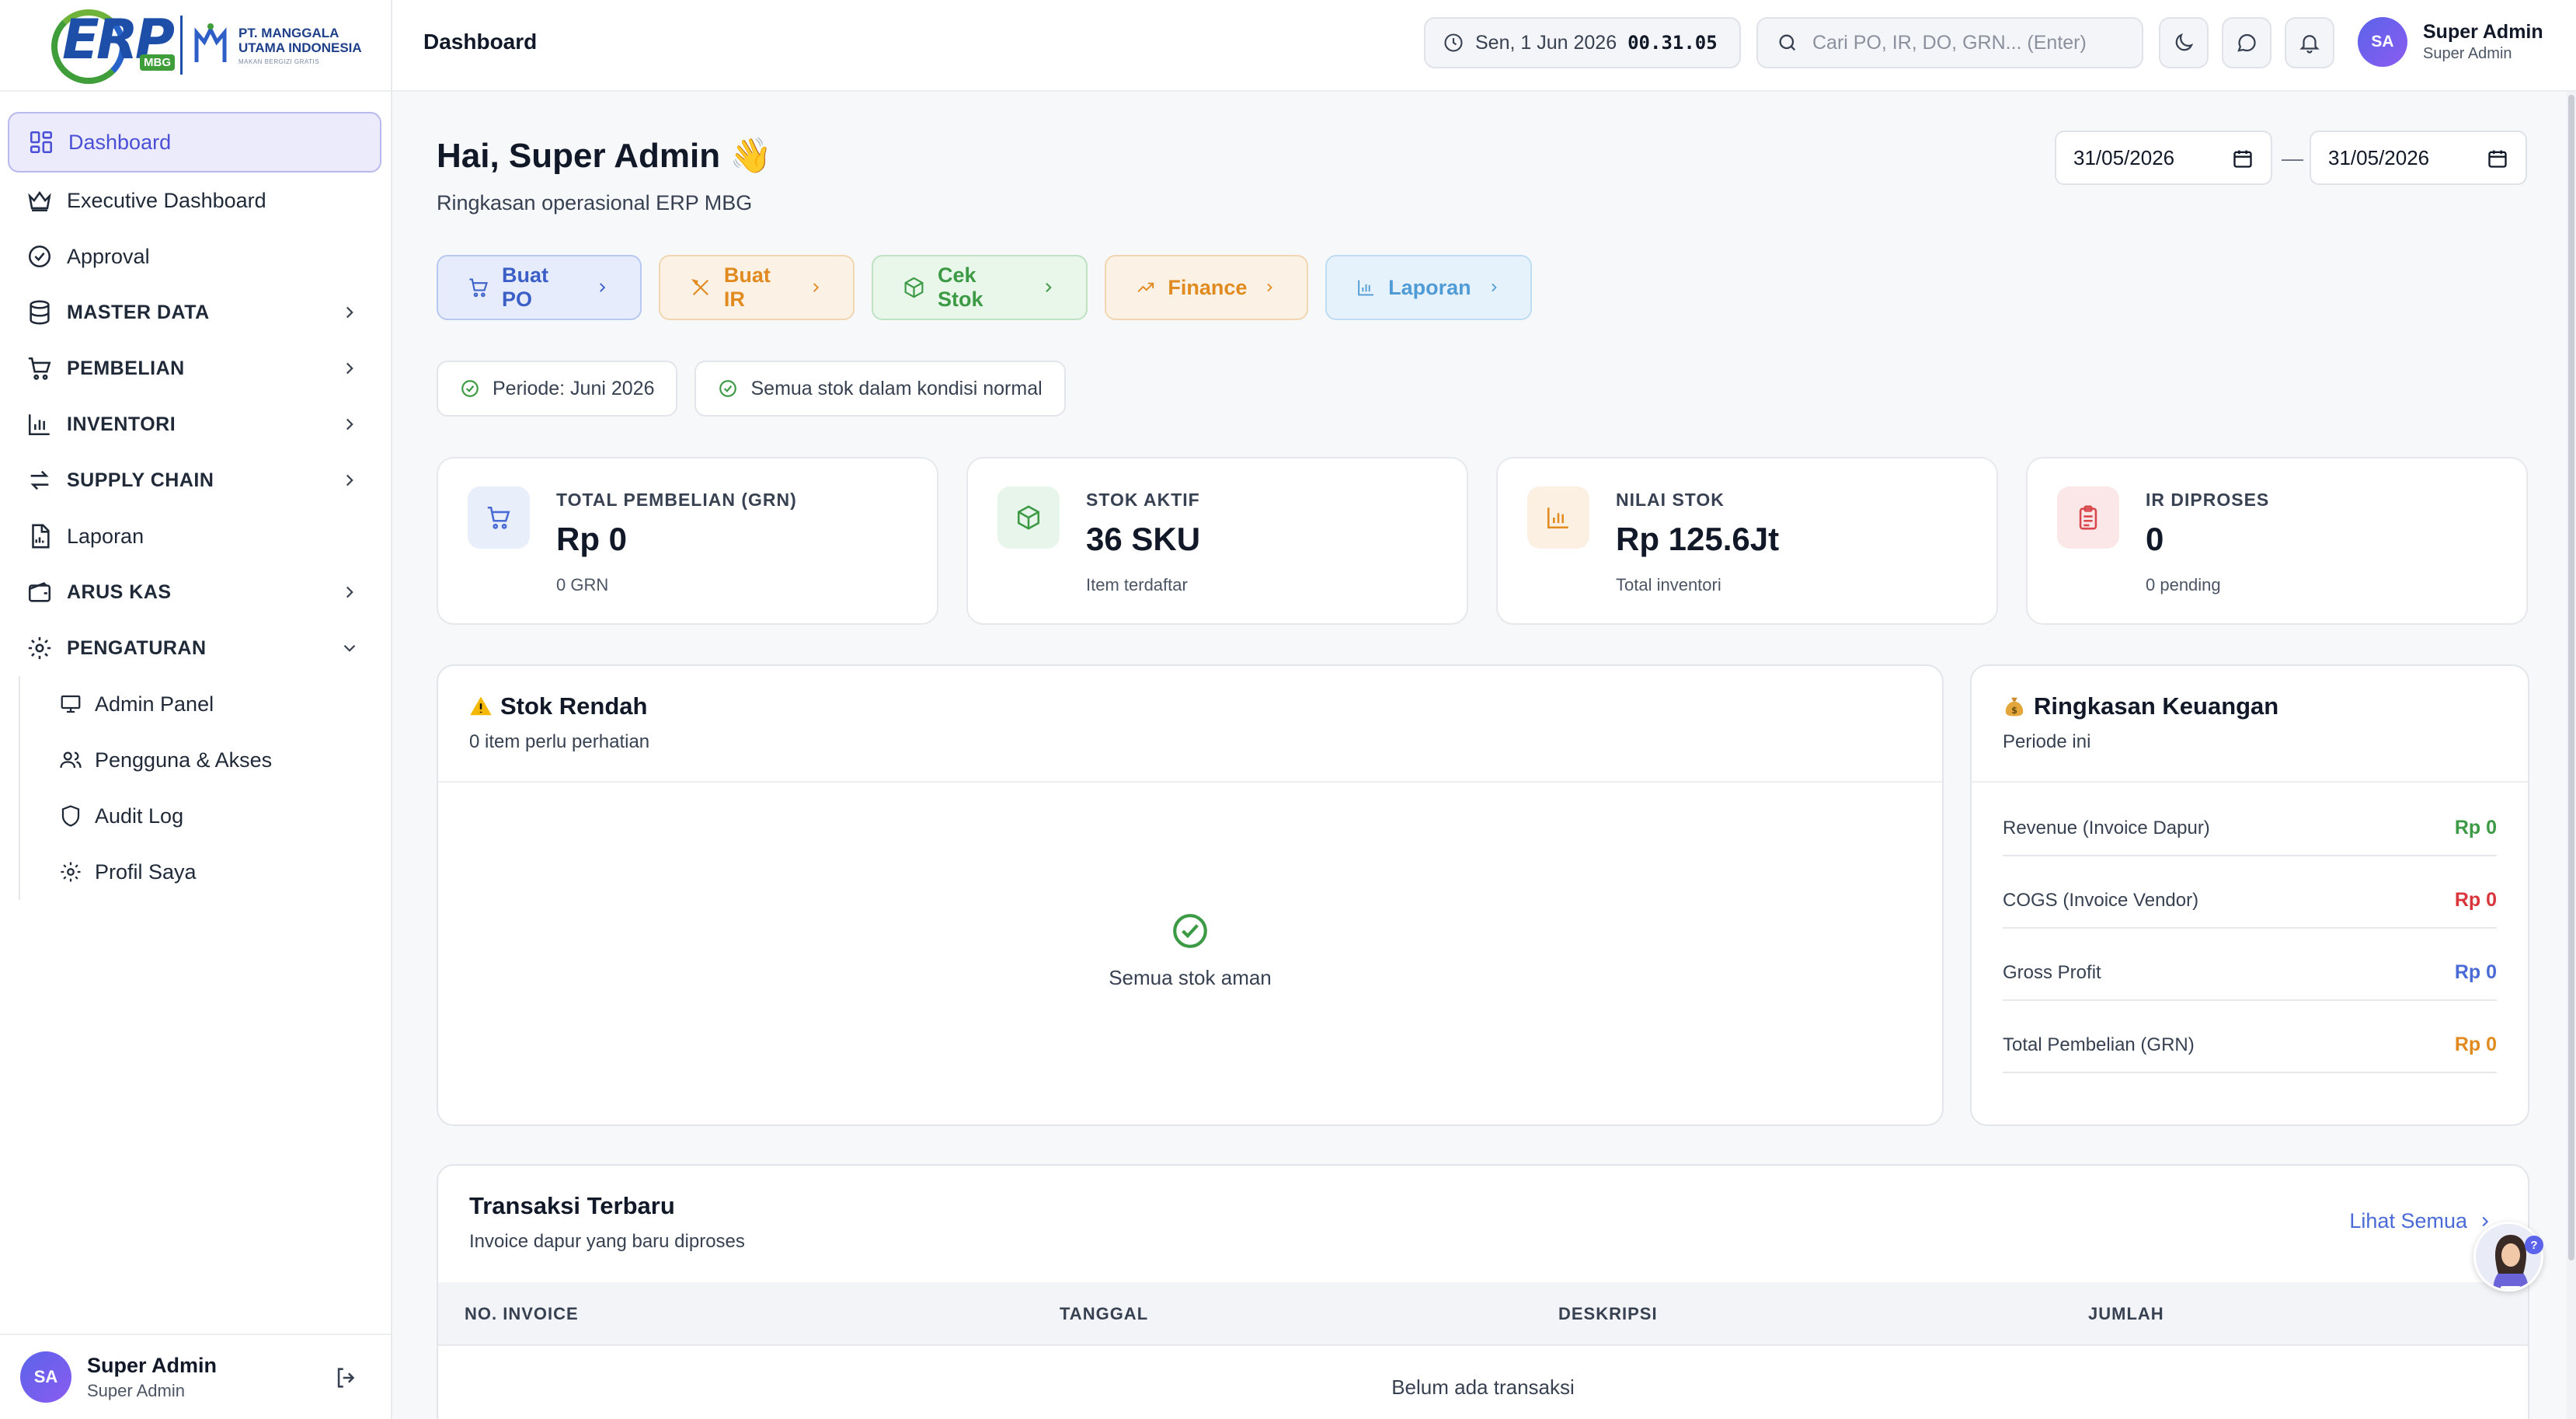 The height and width of the screenshot is (1419, 2576). I want to click on sidebar-item-inventori: INVENTORI, so click(194, 424).